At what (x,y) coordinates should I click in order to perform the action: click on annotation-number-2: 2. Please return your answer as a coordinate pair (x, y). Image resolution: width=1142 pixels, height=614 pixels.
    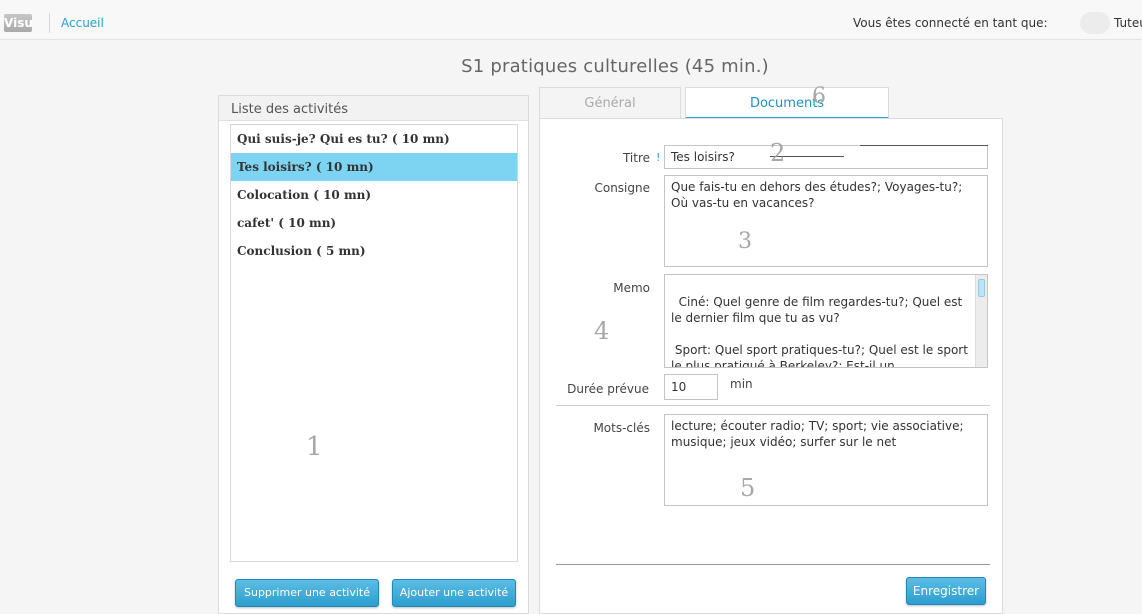
    Looking at the image, I should click on (778, 153).